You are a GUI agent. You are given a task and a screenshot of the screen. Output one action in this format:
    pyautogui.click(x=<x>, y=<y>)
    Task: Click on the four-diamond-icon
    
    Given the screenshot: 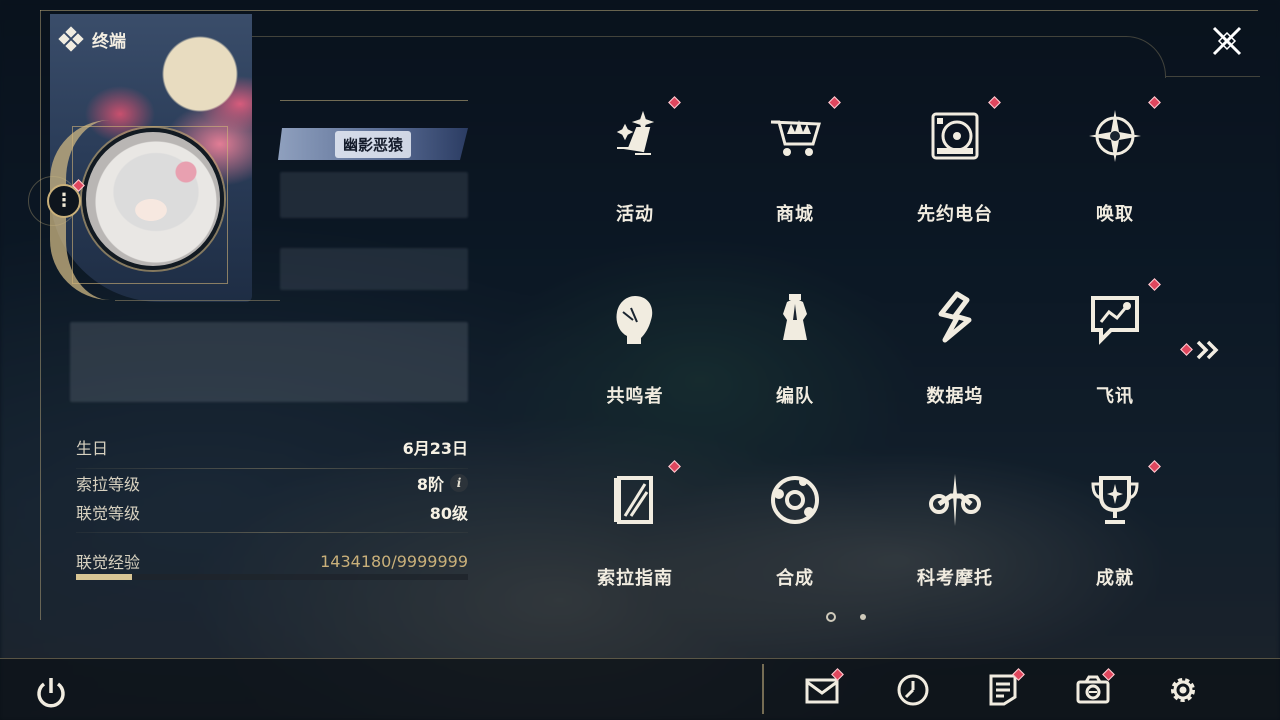 What is the action you would take?
    pyautogui.click(x=71, y=39)
    